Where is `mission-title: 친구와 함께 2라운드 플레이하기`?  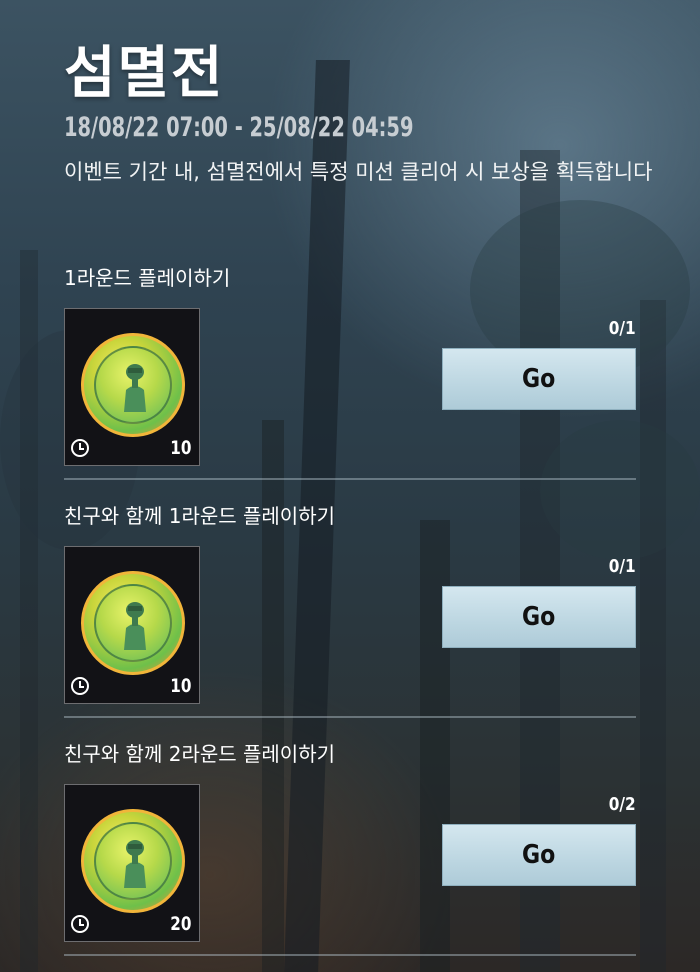 mission-title: 친구와 함께 2라운드 플레이하기 is located at coordinates (199, 754).